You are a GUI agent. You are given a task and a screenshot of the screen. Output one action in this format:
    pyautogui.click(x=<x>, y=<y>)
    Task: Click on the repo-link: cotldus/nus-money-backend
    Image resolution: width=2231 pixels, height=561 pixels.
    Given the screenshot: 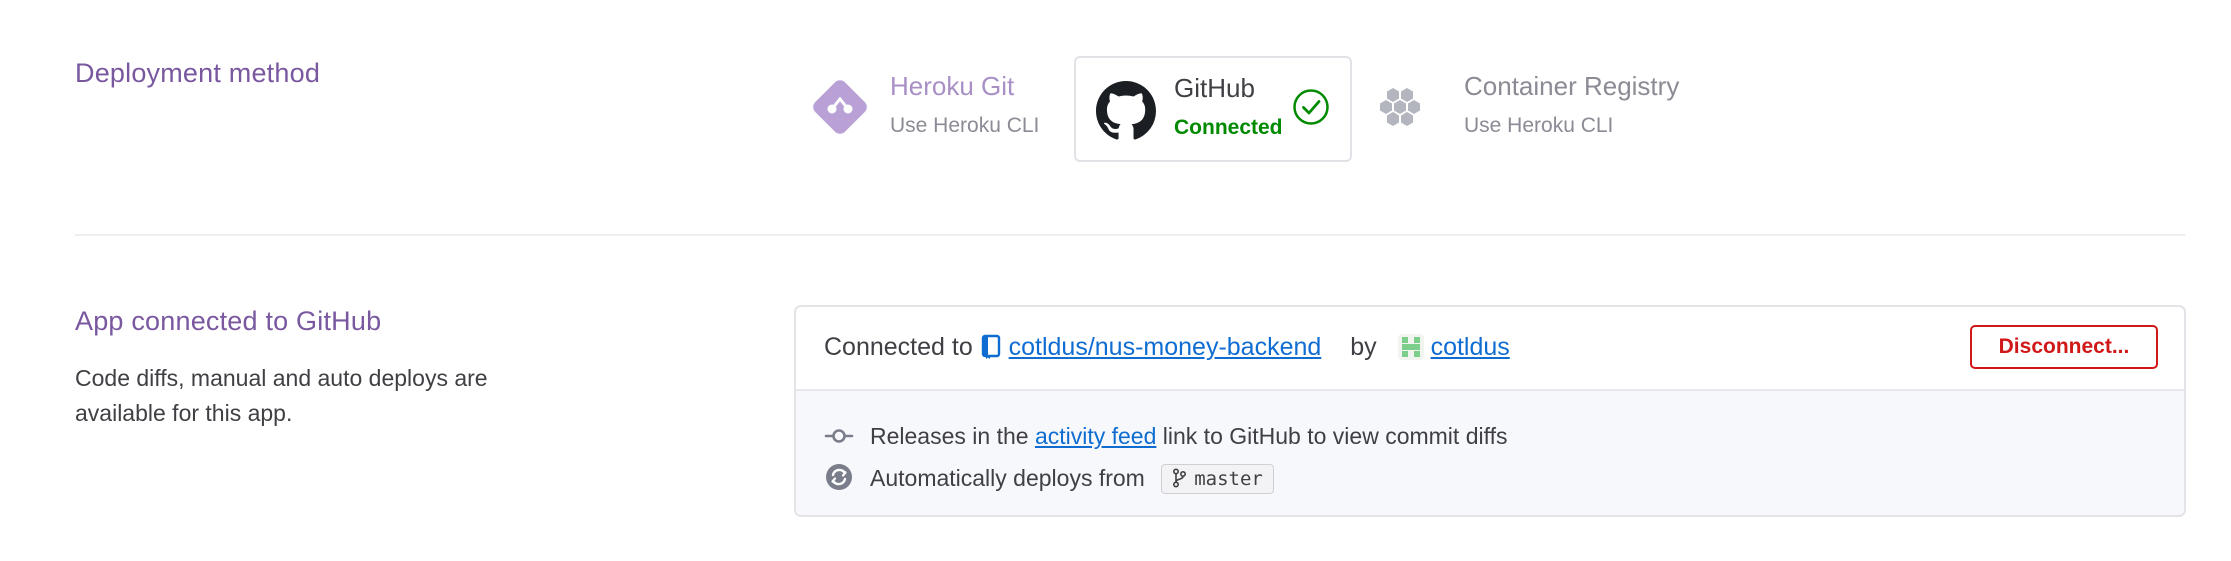 What is the action you would take?
    pyautogui.click(x=1165, y=347)
    